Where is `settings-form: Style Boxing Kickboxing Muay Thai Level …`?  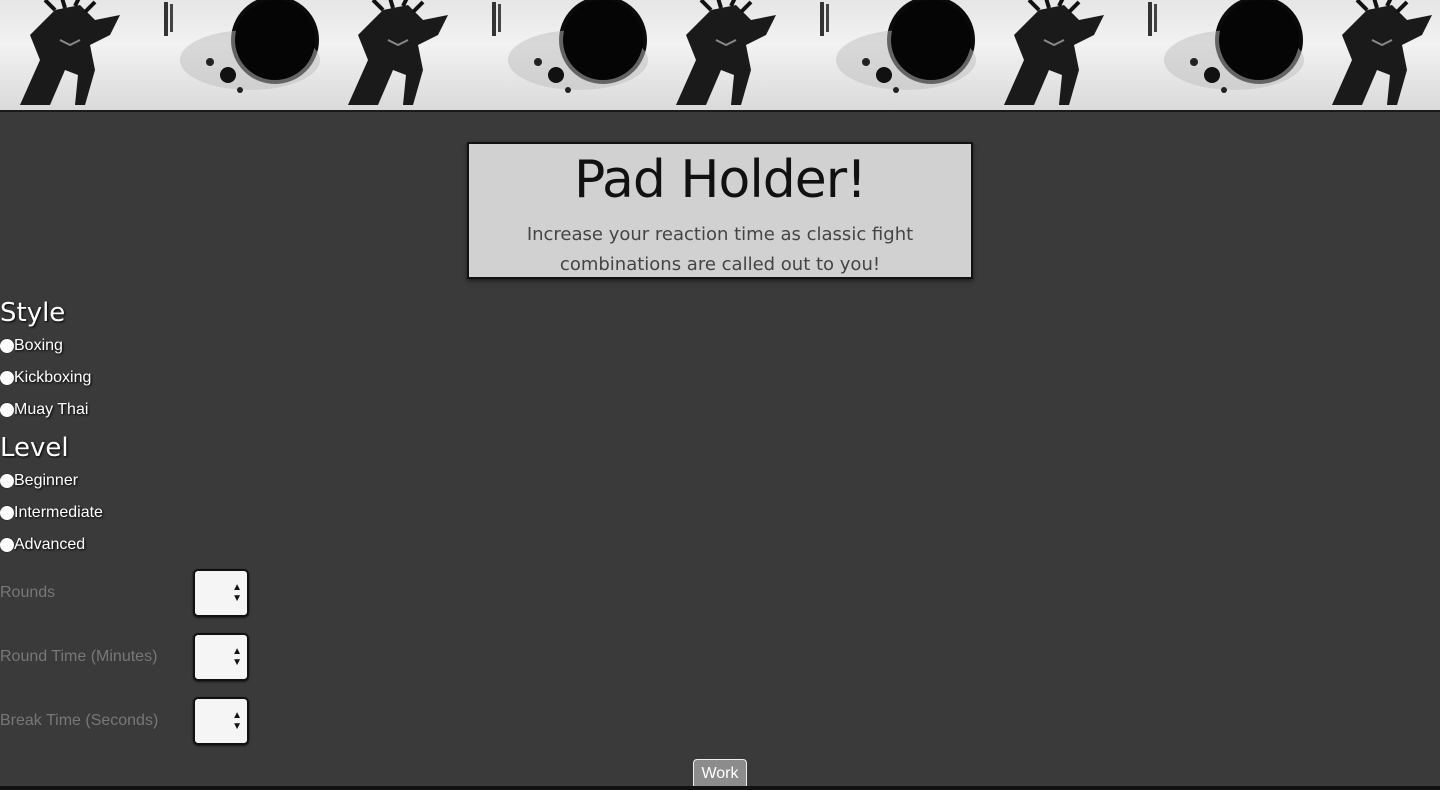 settings-form: Style Boxing Kickboxing Muay Thai Level … is located at coordinates (150, 428).